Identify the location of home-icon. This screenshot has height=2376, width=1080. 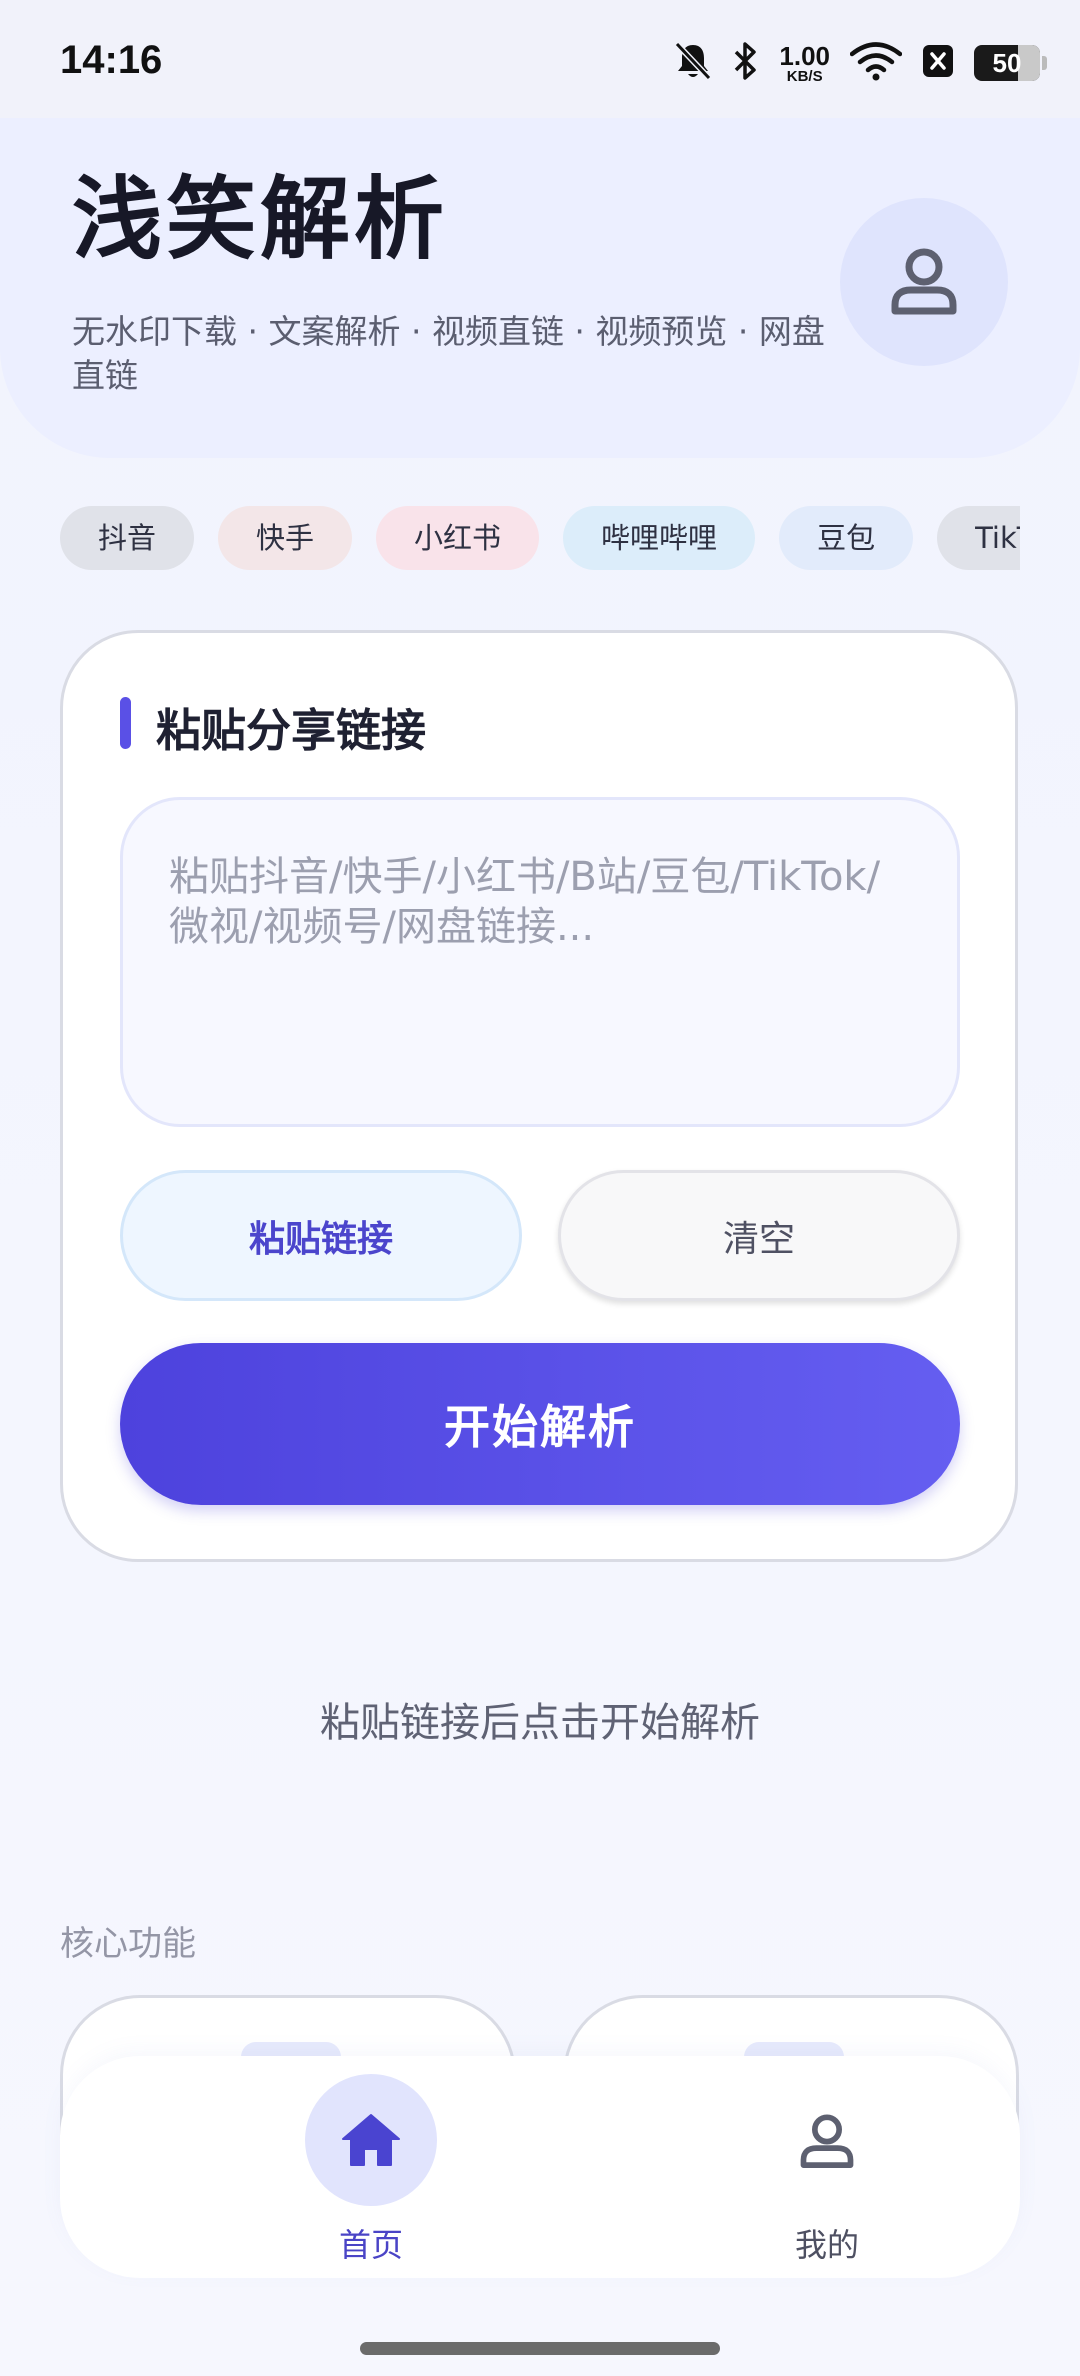
(371, 2140).